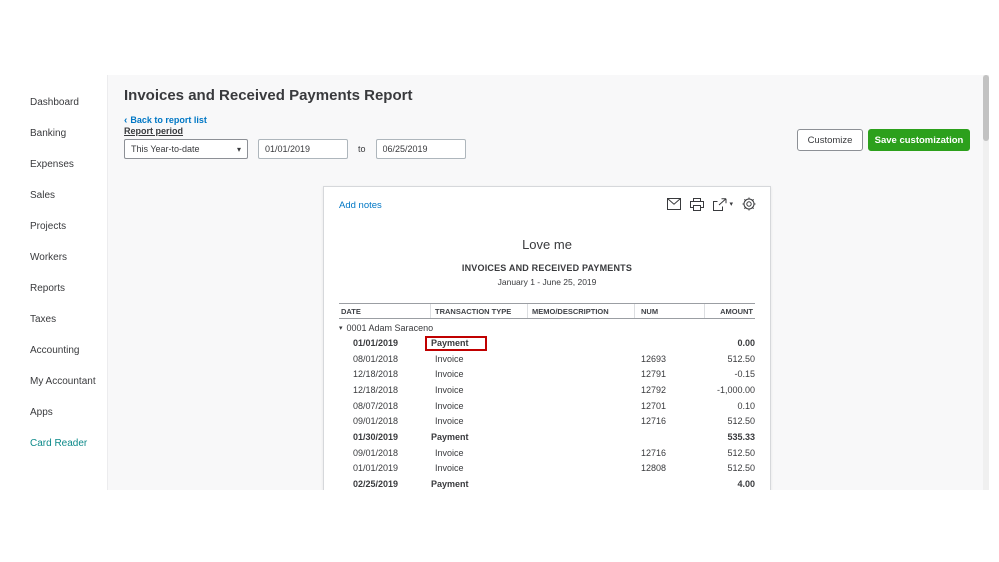 The height and width of the screenshot is (562, 999). Describe the element at coordinates (547, 406) in the screenshot. I see `table-row: 08/07/2018 Invoice 12701 0.10` at that location.